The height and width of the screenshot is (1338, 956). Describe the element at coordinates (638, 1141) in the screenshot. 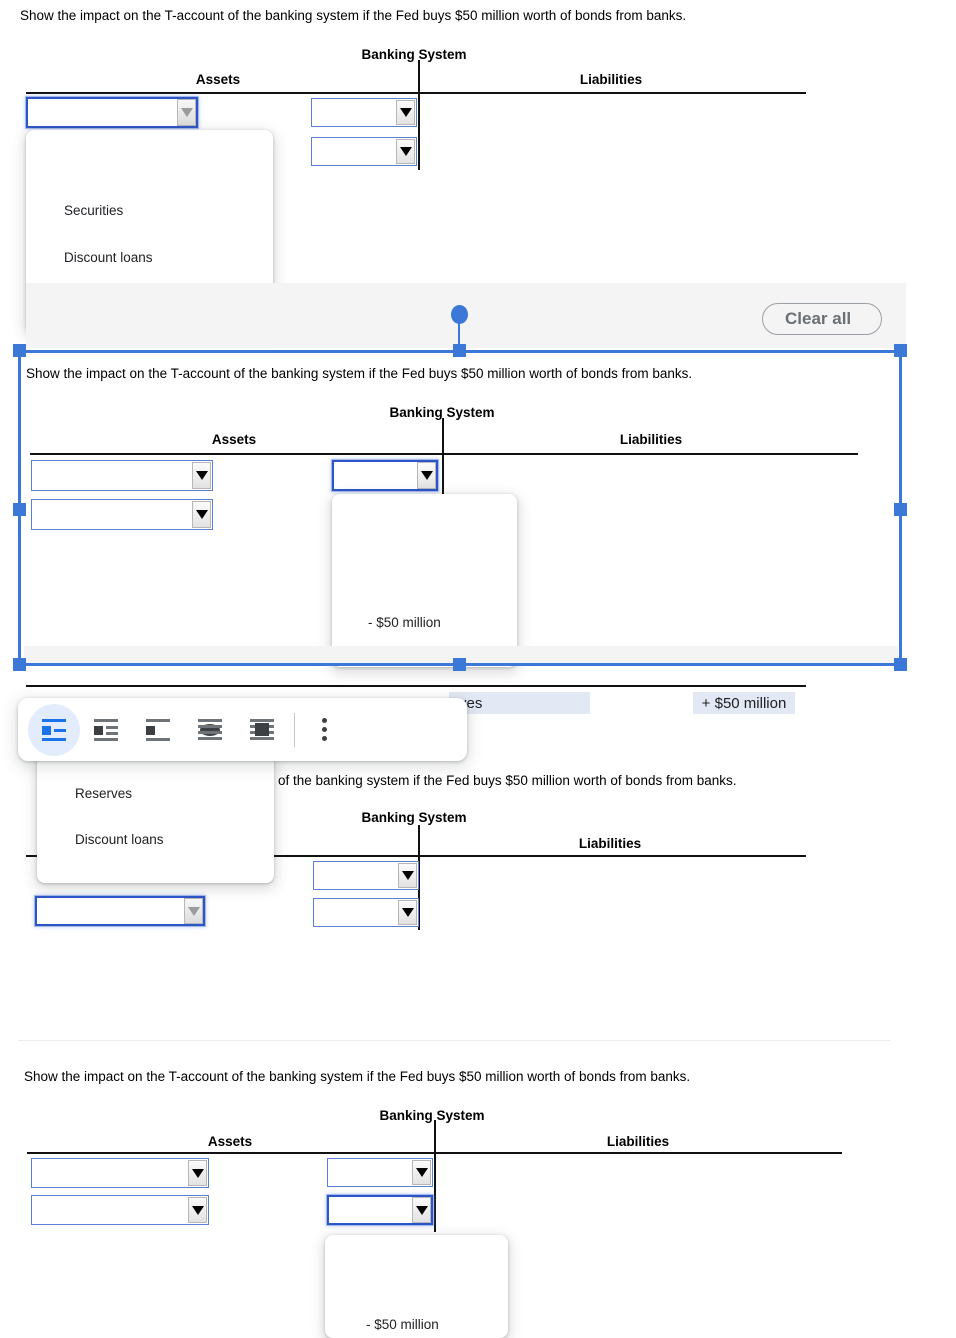

I see `liabilities-header-bottom: Liabilities` at that location.